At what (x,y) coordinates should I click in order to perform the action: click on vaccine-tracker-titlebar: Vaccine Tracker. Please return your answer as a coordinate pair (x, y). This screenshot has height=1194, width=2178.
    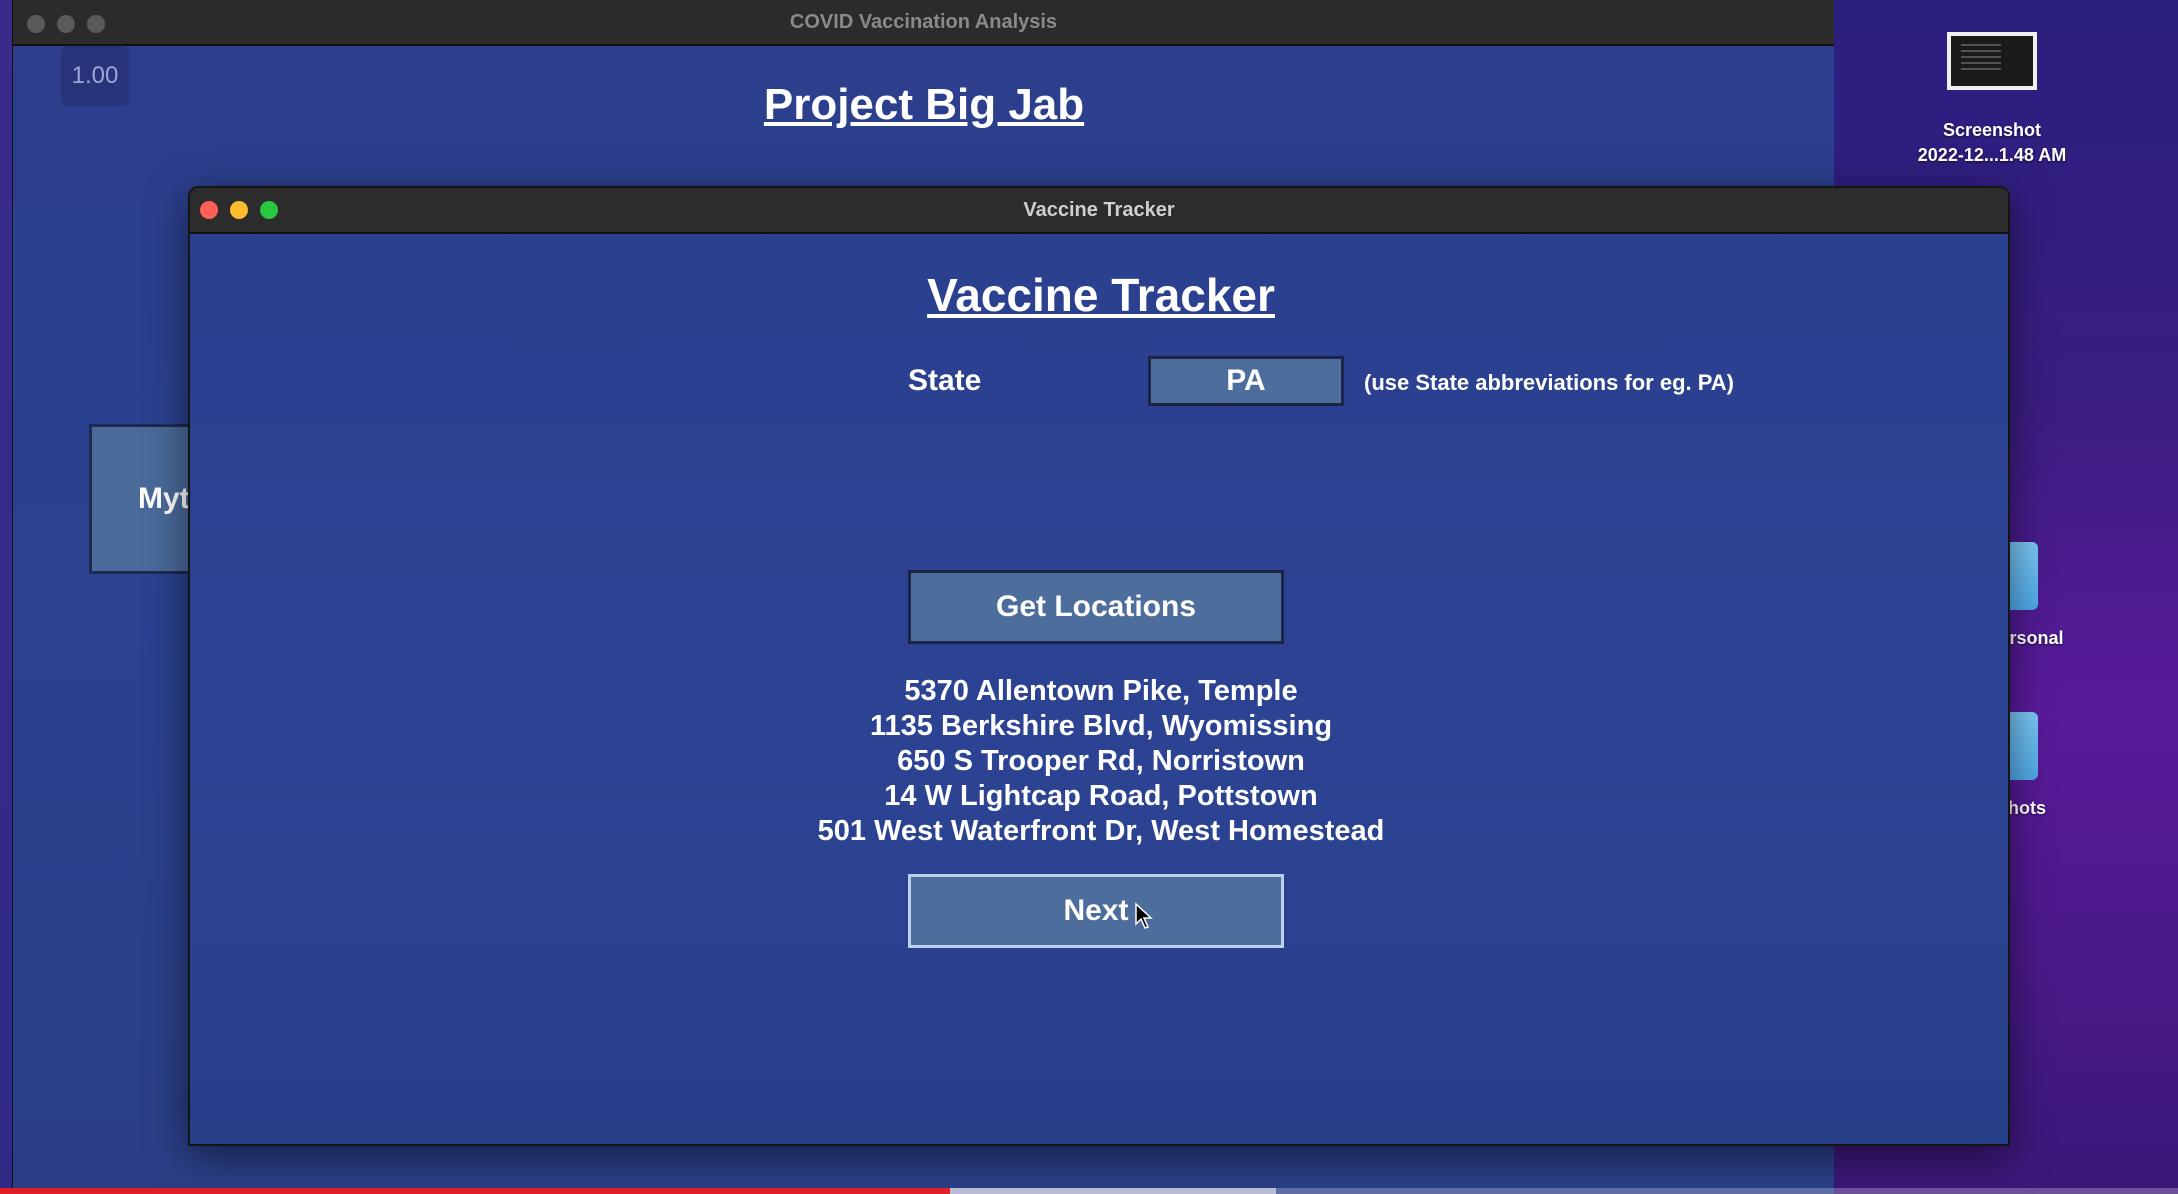
    Looking at the image, I should click on (1099, 211).